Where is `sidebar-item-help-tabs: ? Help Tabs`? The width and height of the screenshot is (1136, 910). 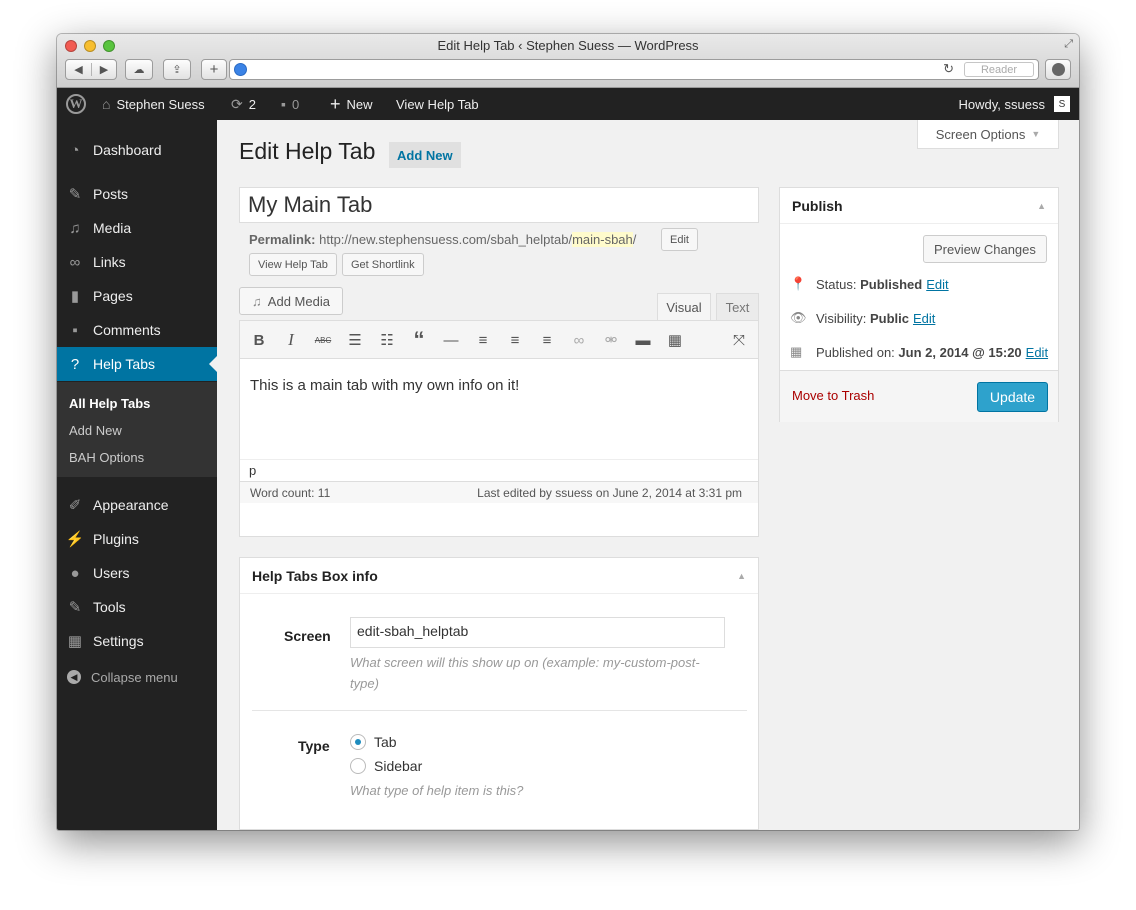 sidebar-item-help-tabs: ? Help Tabs is located at coordinates (137, 364).